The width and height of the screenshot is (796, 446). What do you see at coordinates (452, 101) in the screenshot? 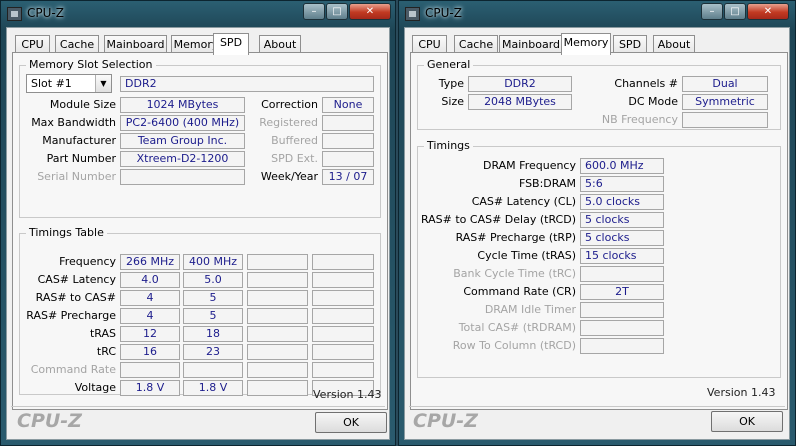
I see `size-label: Size` at bounding box center [452, 101].